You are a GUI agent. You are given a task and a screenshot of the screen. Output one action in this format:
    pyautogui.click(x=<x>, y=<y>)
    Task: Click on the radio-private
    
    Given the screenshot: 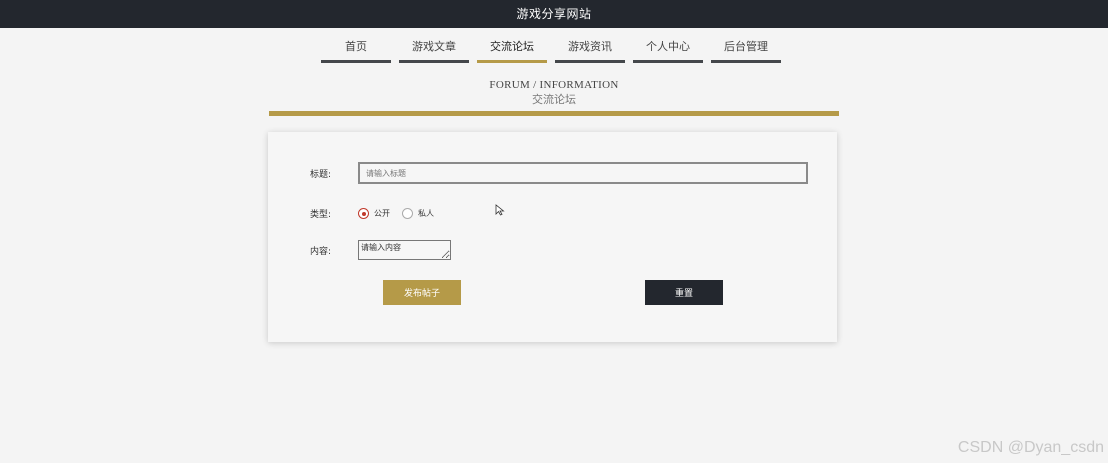 What is the action you would take?
    pyautogui.click(x=407, y=213)
    